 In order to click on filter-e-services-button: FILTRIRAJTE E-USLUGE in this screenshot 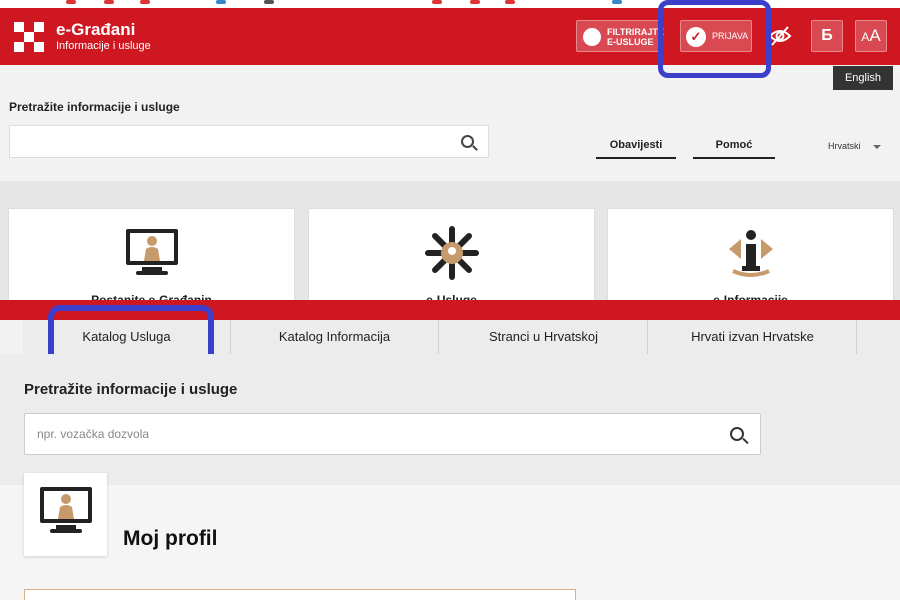, I will do `click(620, 36)`.